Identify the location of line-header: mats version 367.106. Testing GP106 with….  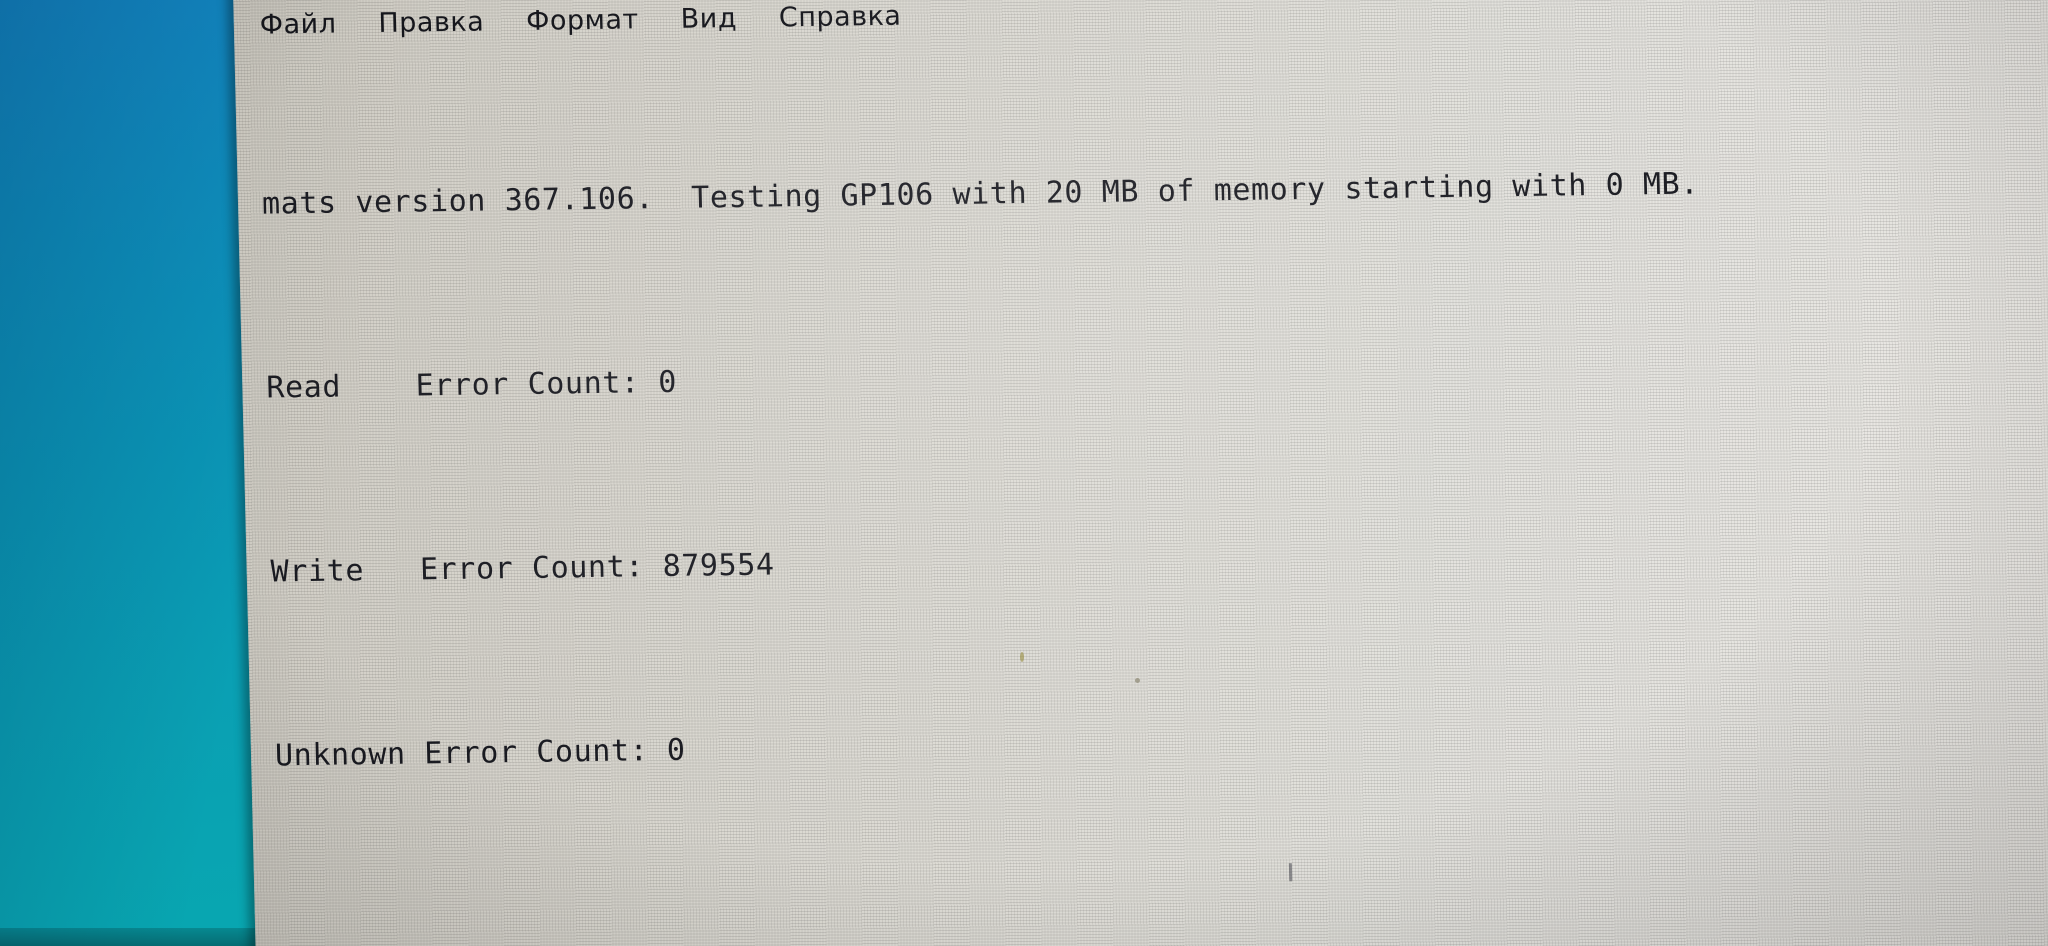
(980, 194).